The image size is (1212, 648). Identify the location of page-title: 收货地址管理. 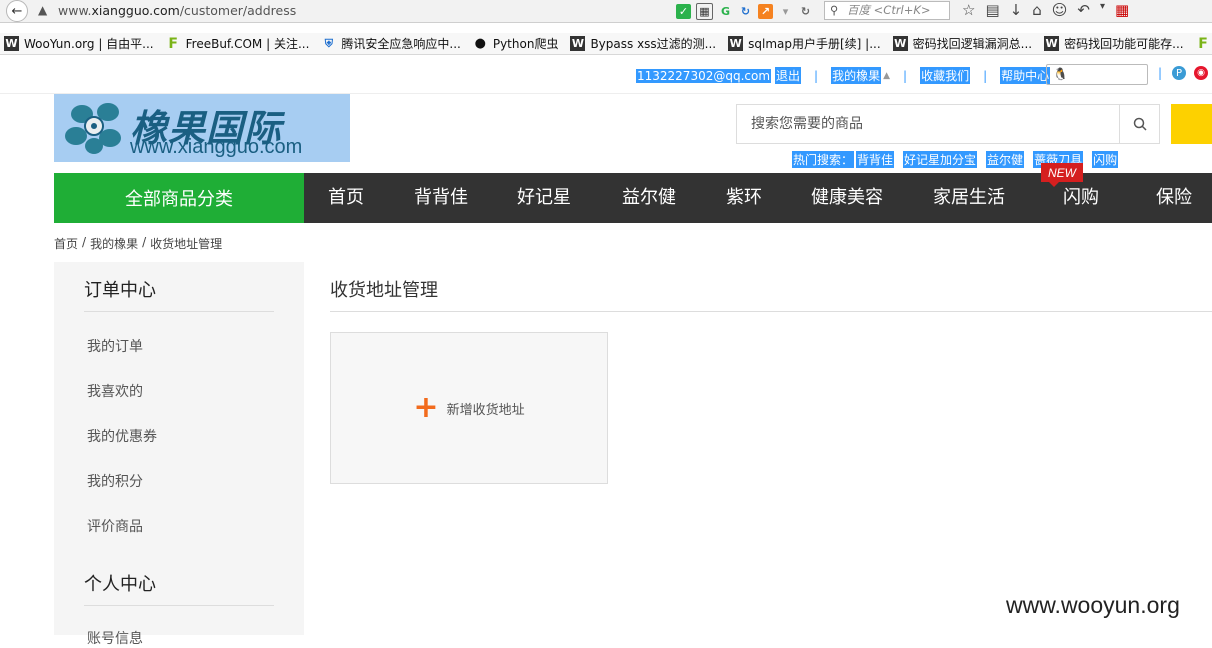
(384, 290).